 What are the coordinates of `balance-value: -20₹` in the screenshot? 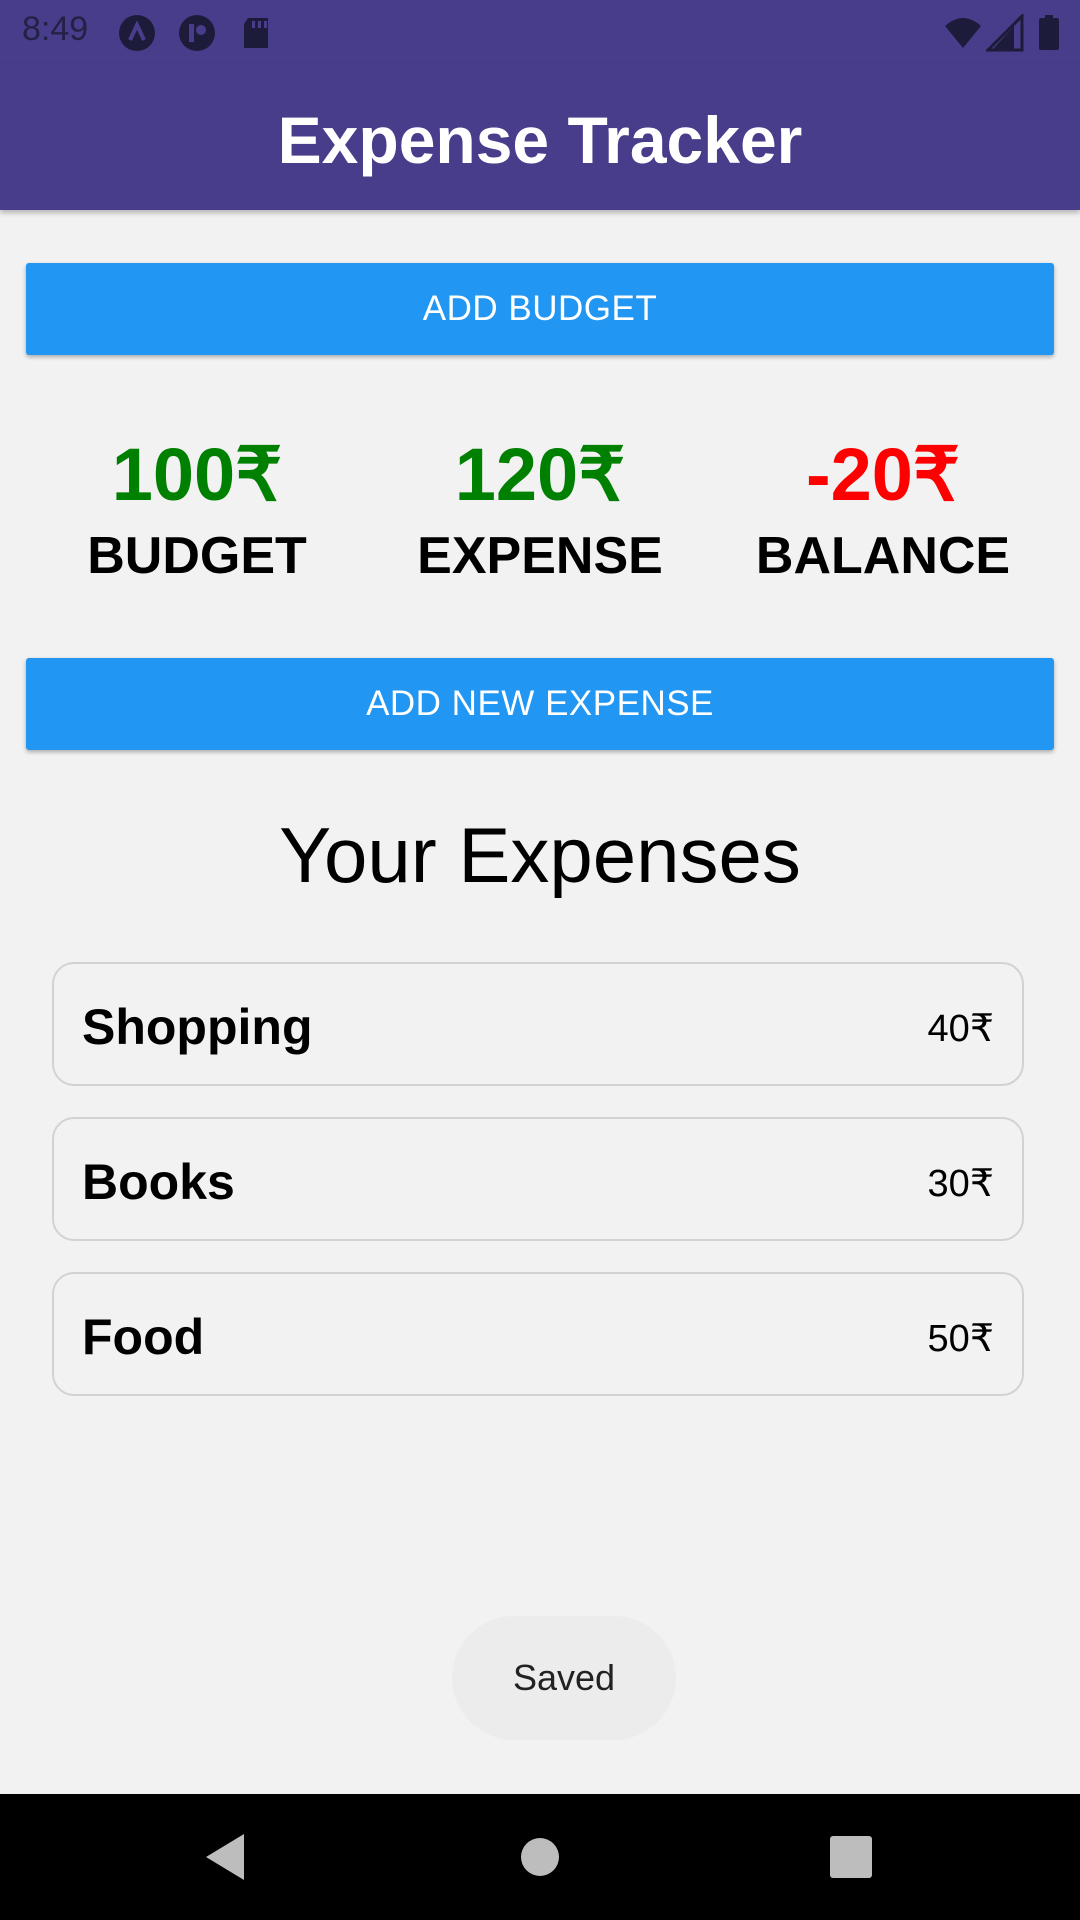 It's located at (883, 474).